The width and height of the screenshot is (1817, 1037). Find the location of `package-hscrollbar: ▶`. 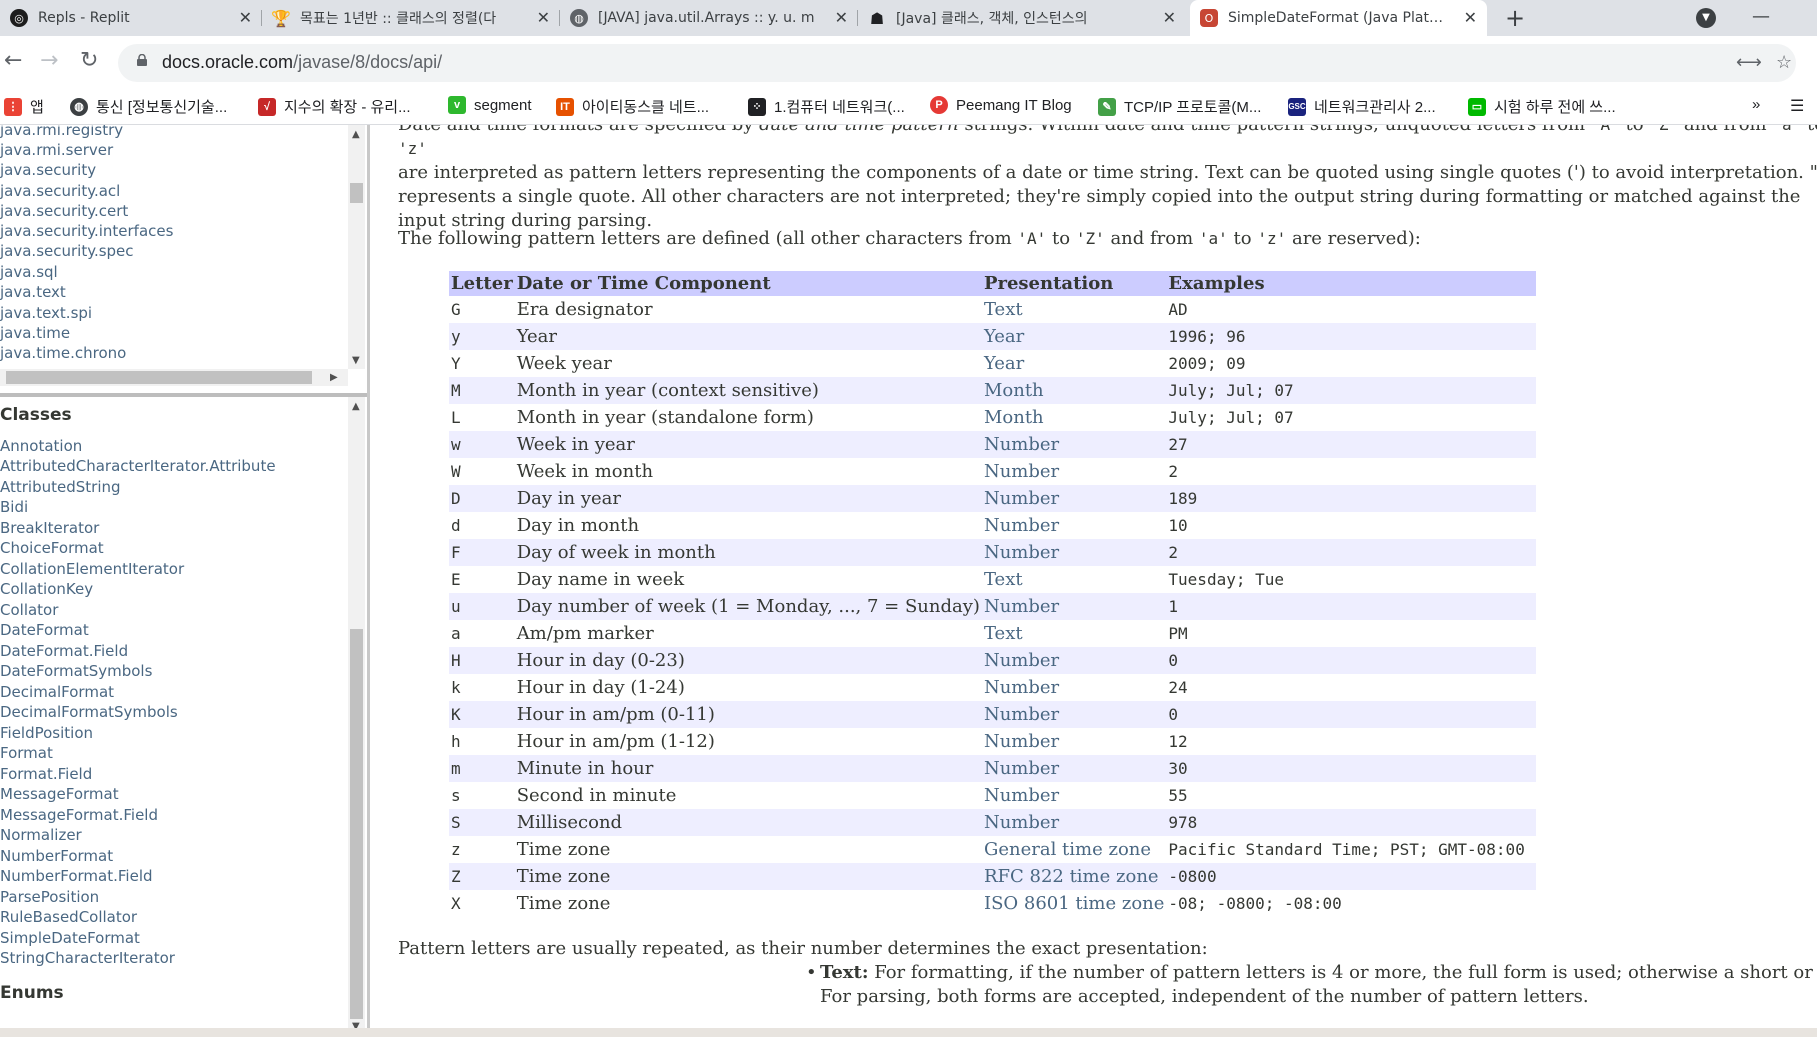

package-hscrollbar: ▶ is located at coordinates (174, 377).